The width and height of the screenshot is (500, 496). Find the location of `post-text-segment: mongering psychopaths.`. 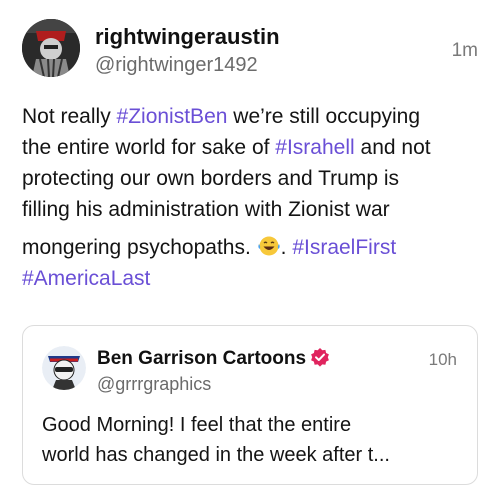

post-text-segment: mongering psychopaths. is located at coordinates (139, 247).